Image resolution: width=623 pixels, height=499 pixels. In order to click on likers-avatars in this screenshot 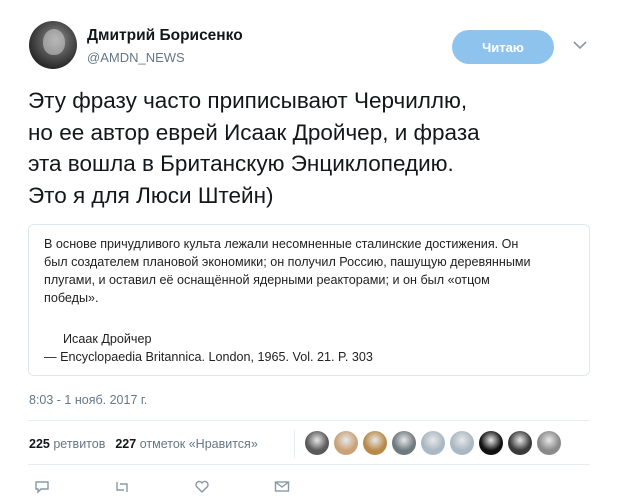, I will do `click(435, 444)`.